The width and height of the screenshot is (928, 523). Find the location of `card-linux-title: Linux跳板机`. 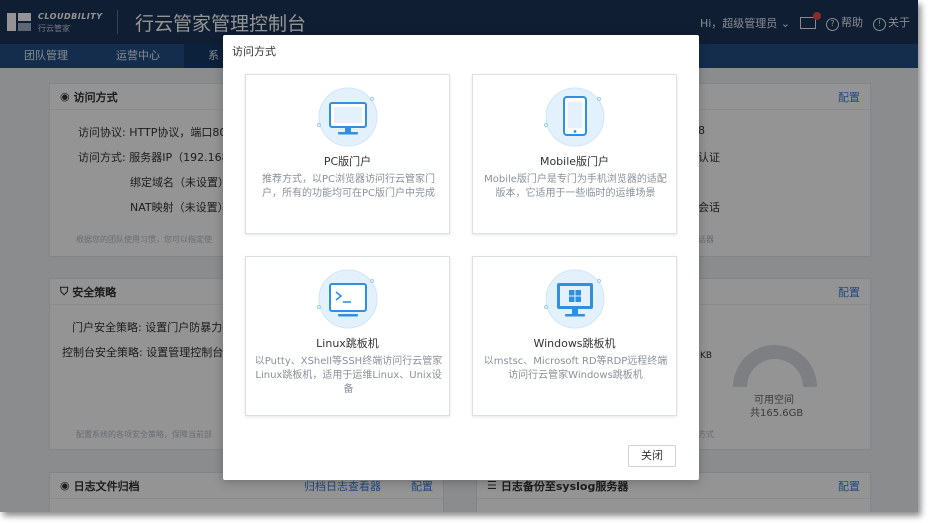

card-linux-title: Linux跳板机 is located at coordinates (347, 343).